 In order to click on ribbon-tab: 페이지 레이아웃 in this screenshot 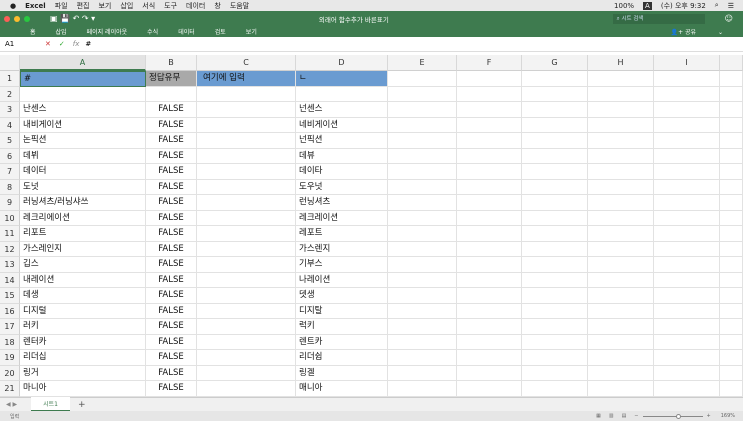, I will do `click(107, 31)`.